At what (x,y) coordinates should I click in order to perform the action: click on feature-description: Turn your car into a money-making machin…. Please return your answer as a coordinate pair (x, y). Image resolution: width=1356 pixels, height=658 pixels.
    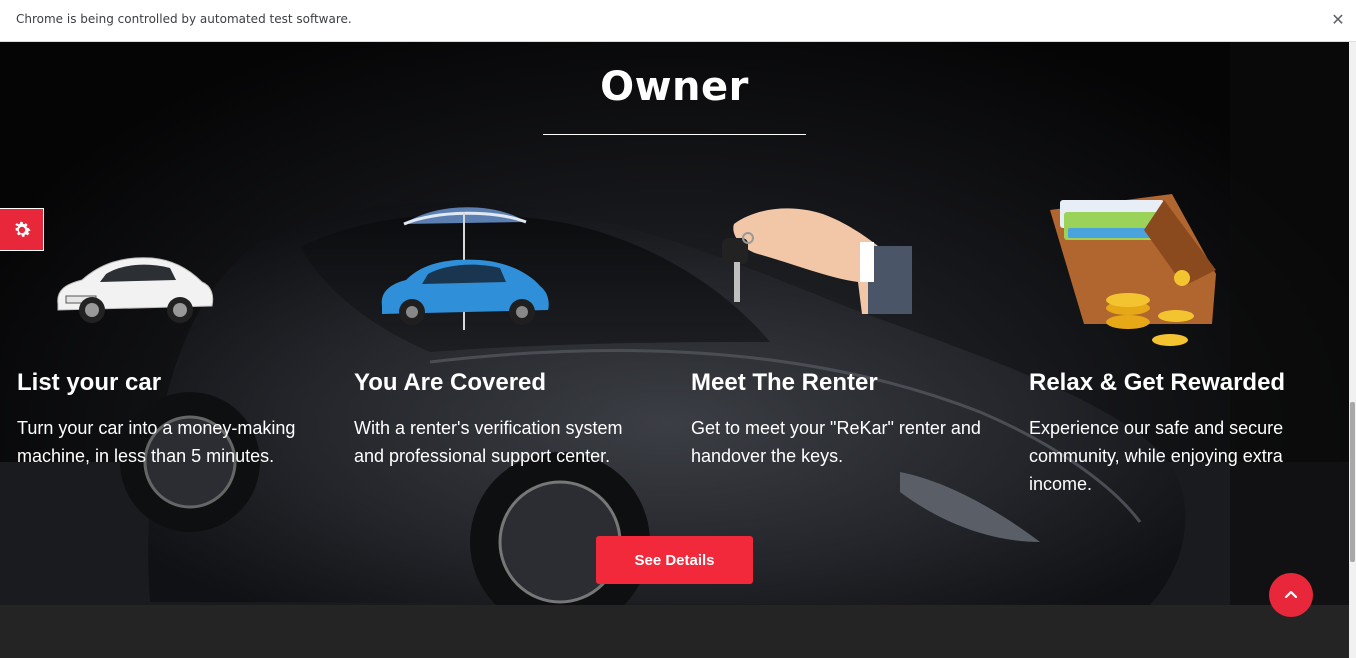
    Looking at the image, I should click on (156, 442).